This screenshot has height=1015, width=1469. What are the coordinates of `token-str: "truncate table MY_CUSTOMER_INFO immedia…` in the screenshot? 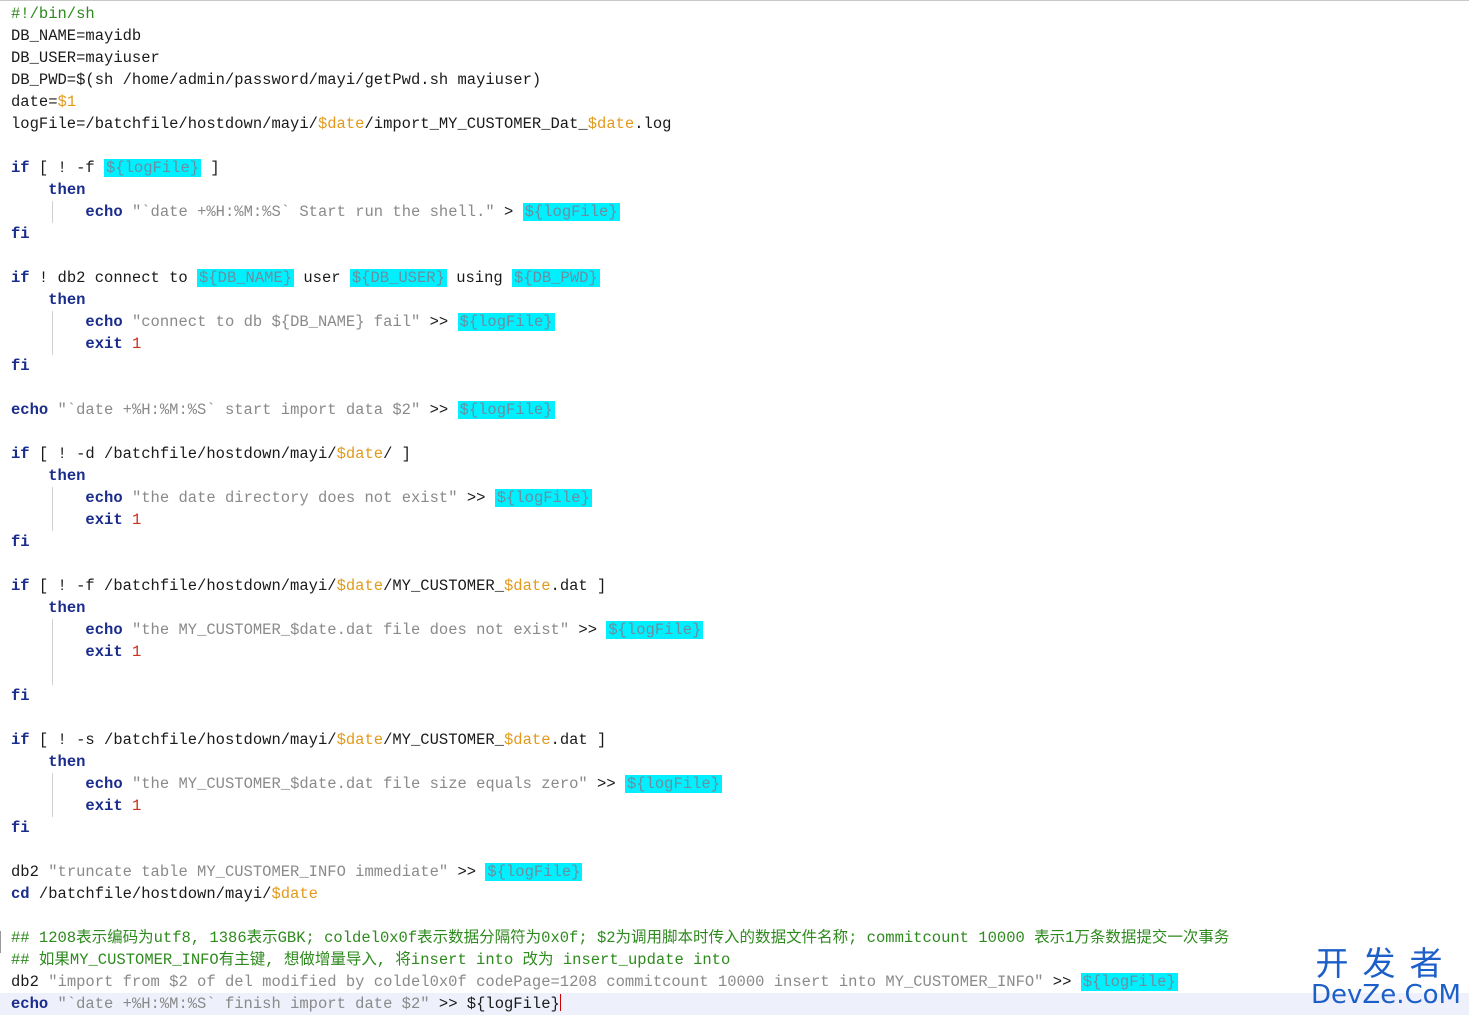 It's located at (248, 872).